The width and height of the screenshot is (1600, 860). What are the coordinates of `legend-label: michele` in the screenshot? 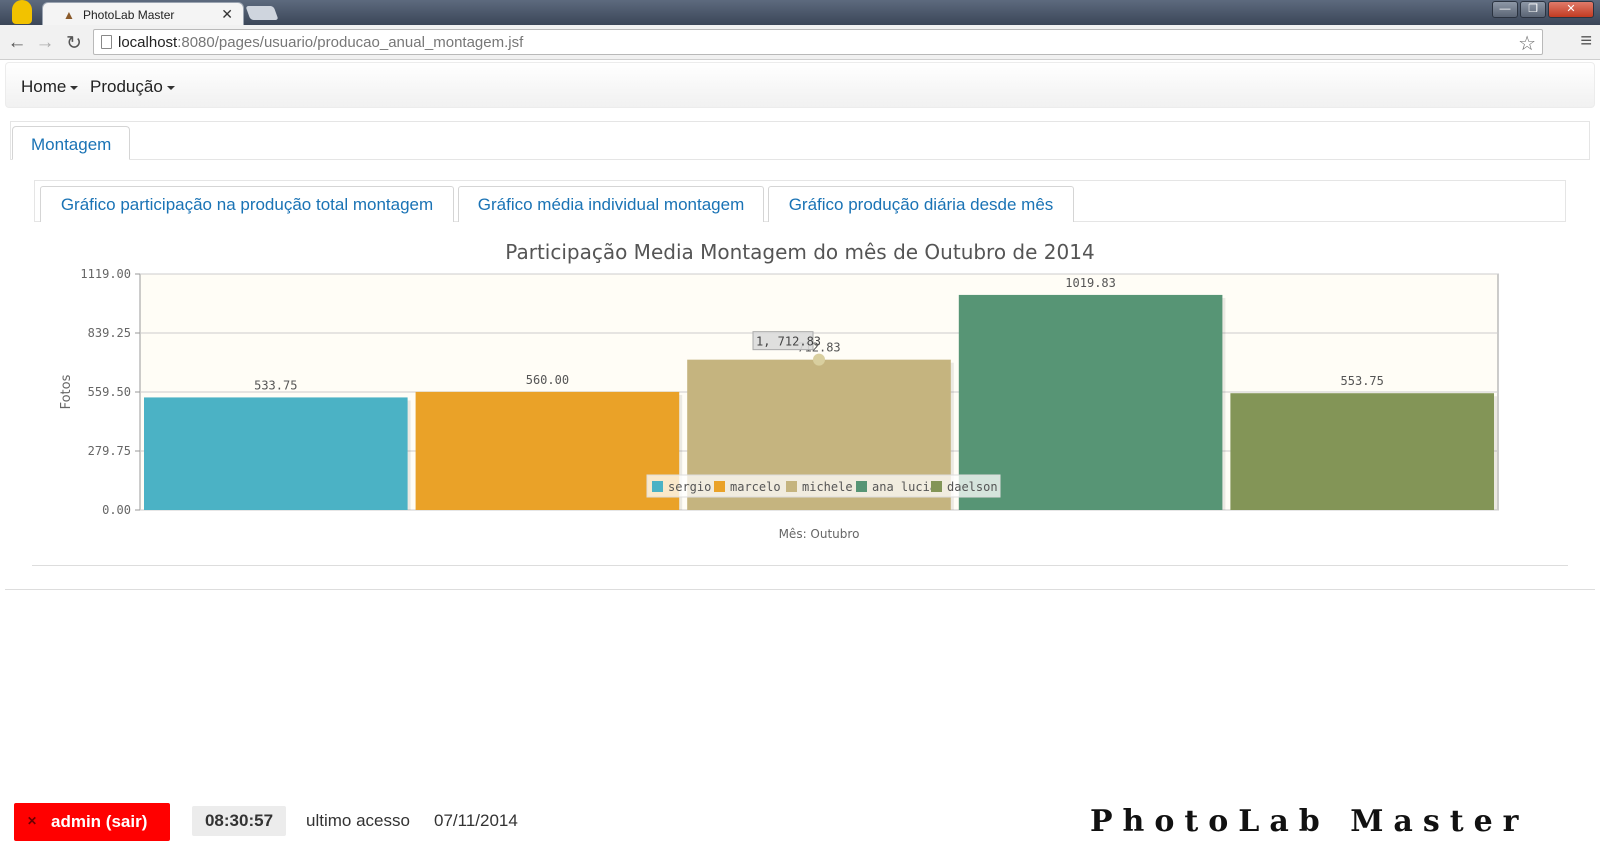 It's located at (827, 487).